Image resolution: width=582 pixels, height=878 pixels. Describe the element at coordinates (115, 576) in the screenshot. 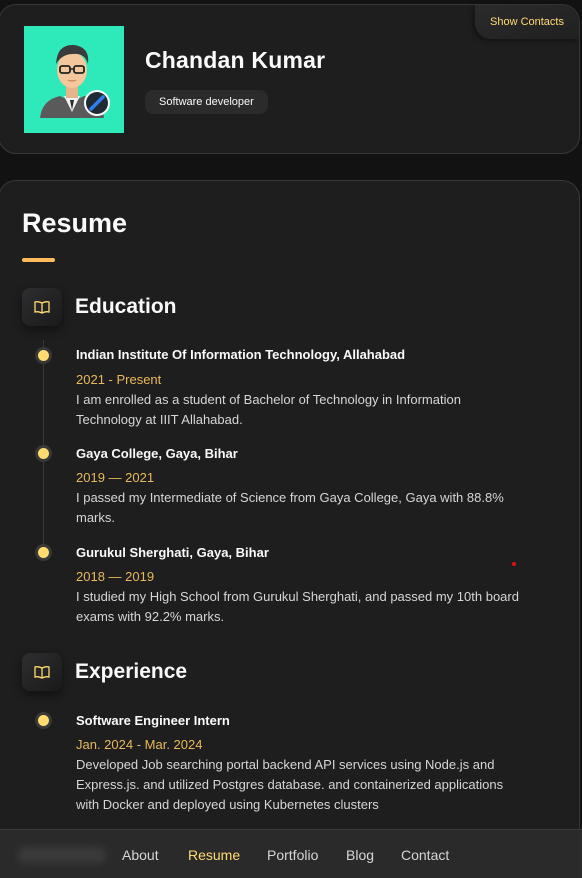

I see `education-item-date: 2018 — 2019` at that location.